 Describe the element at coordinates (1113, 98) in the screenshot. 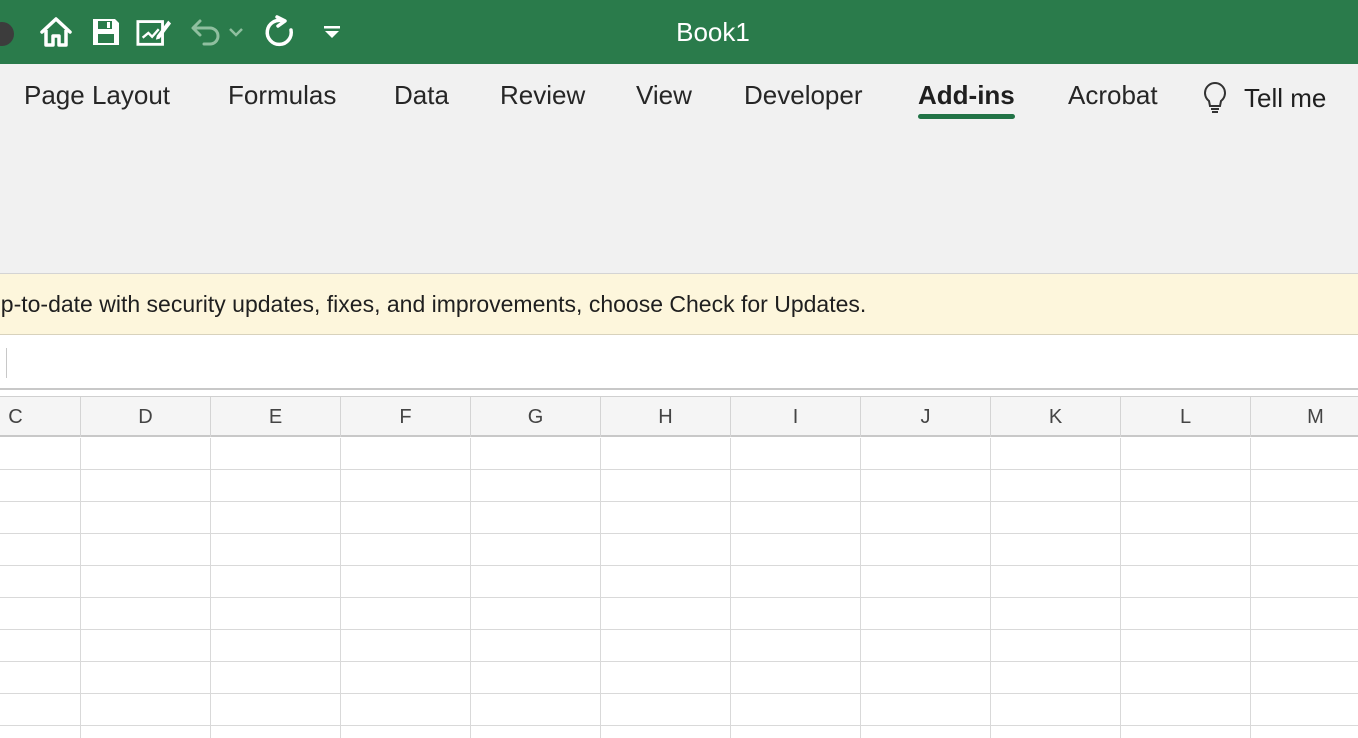

I see `tab-acrobat: Acrobat` at that location.